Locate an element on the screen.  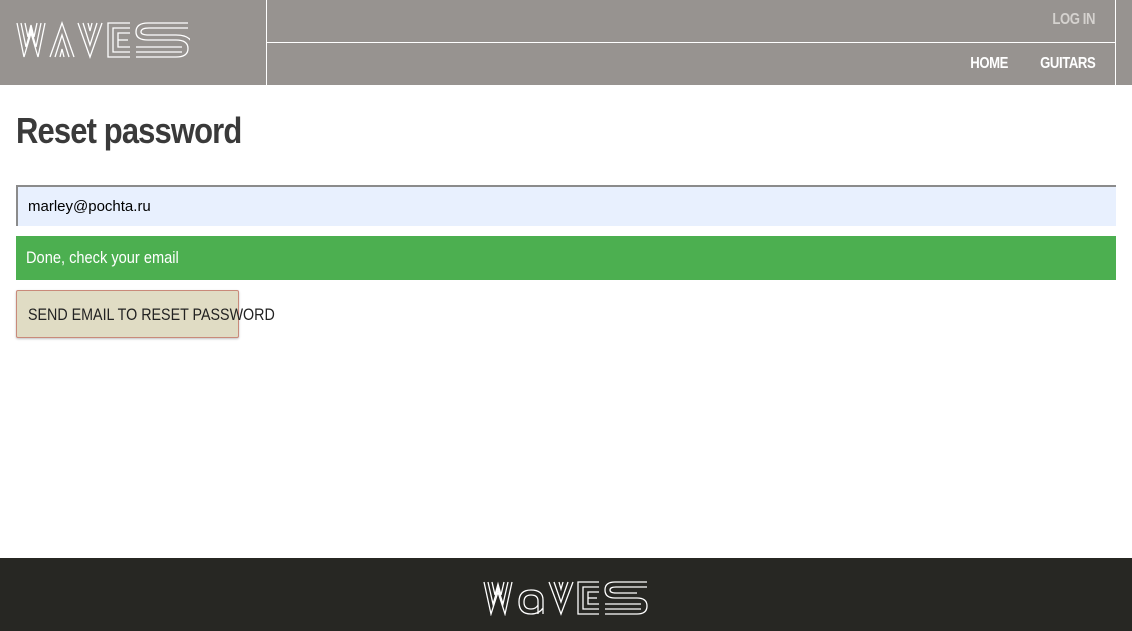
logo-container is located at coordinates (133, 42).